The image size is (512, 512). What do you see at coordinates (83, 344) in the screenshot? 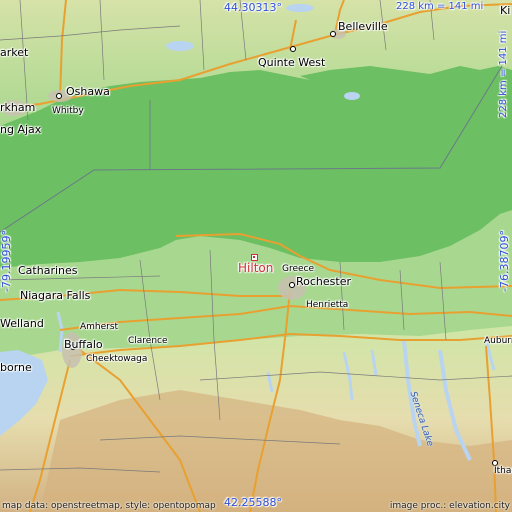
I see `place-label-buffalo: Buffalo` at bounding box center [83, 344].